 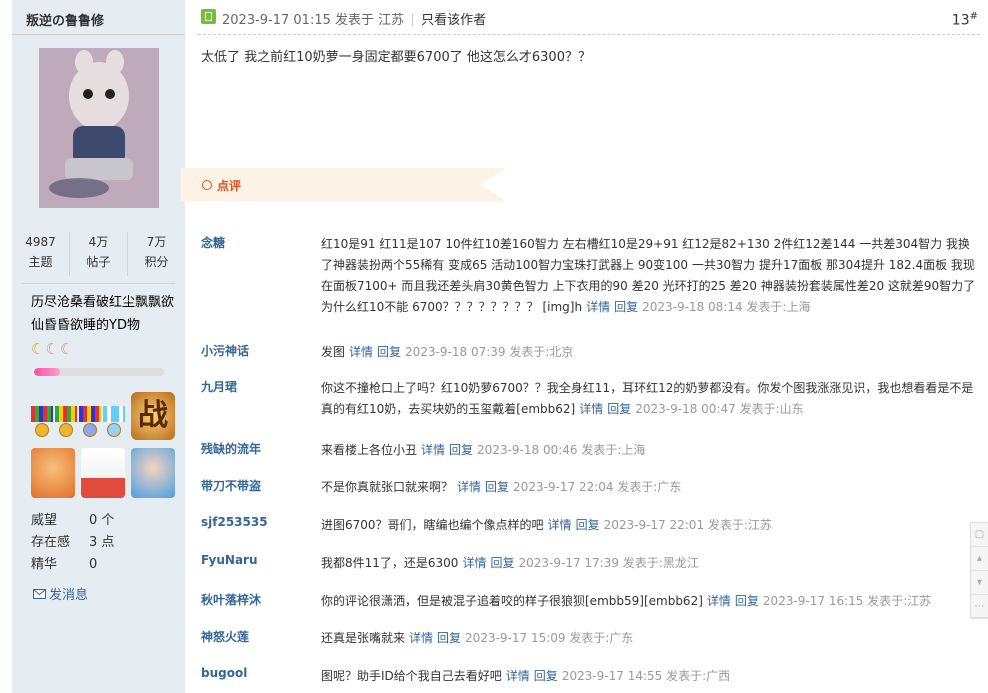 I want to click on comment-user: 残缺的流年, so click(x=231, y=448).